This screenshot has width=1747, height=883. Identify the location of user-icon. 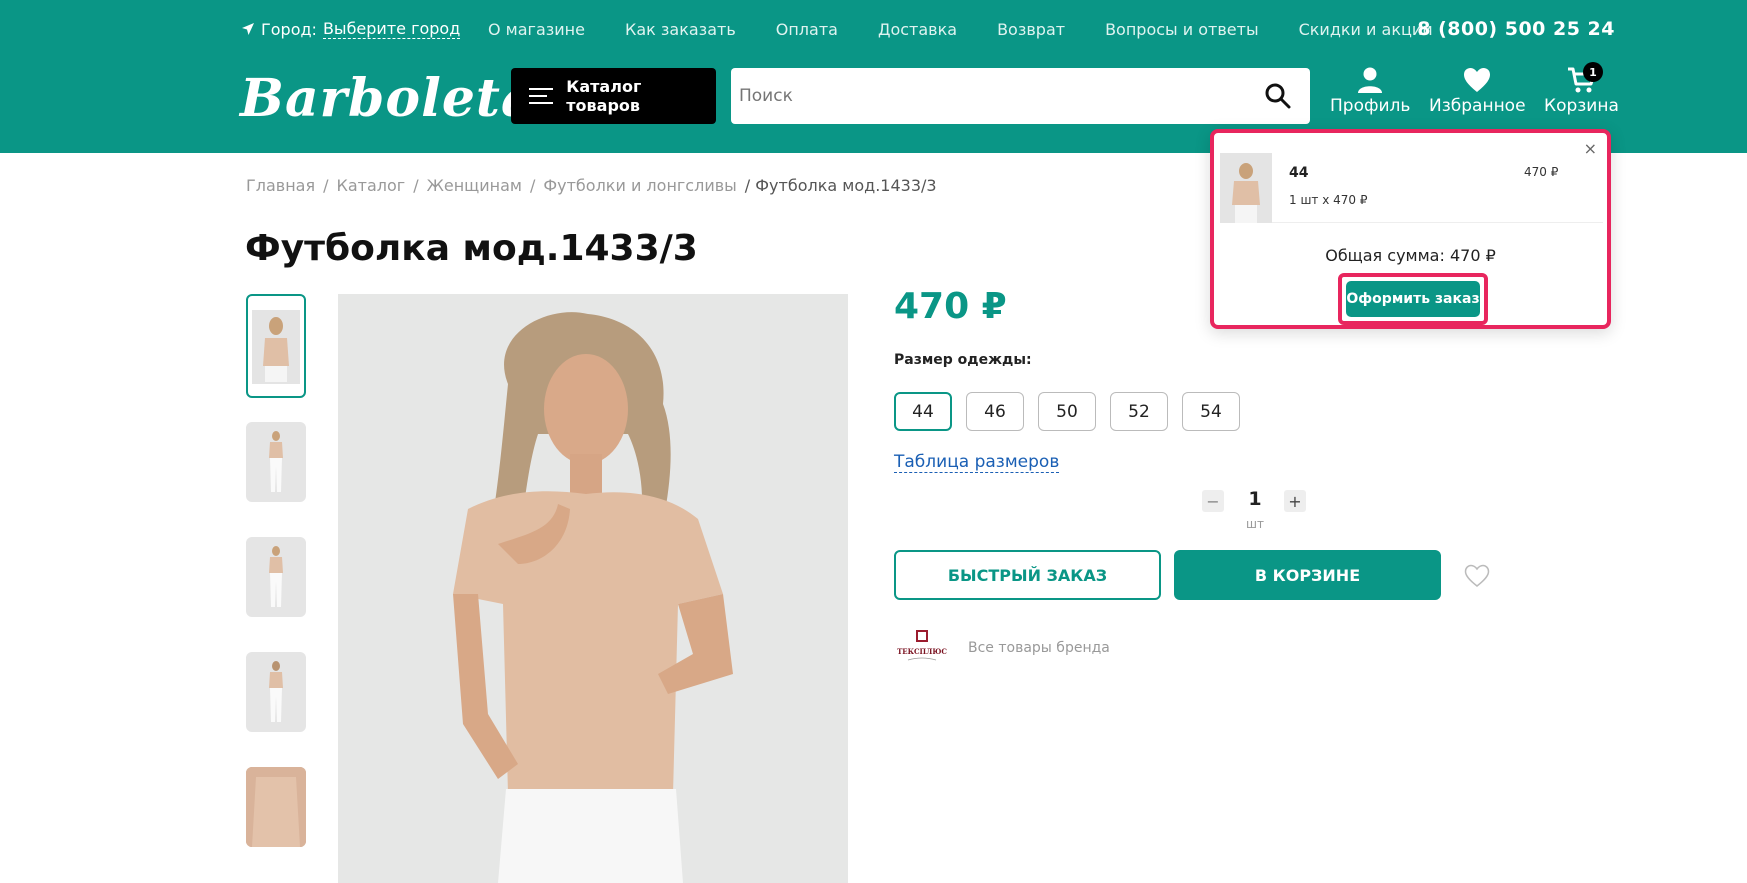
(1370, 80).